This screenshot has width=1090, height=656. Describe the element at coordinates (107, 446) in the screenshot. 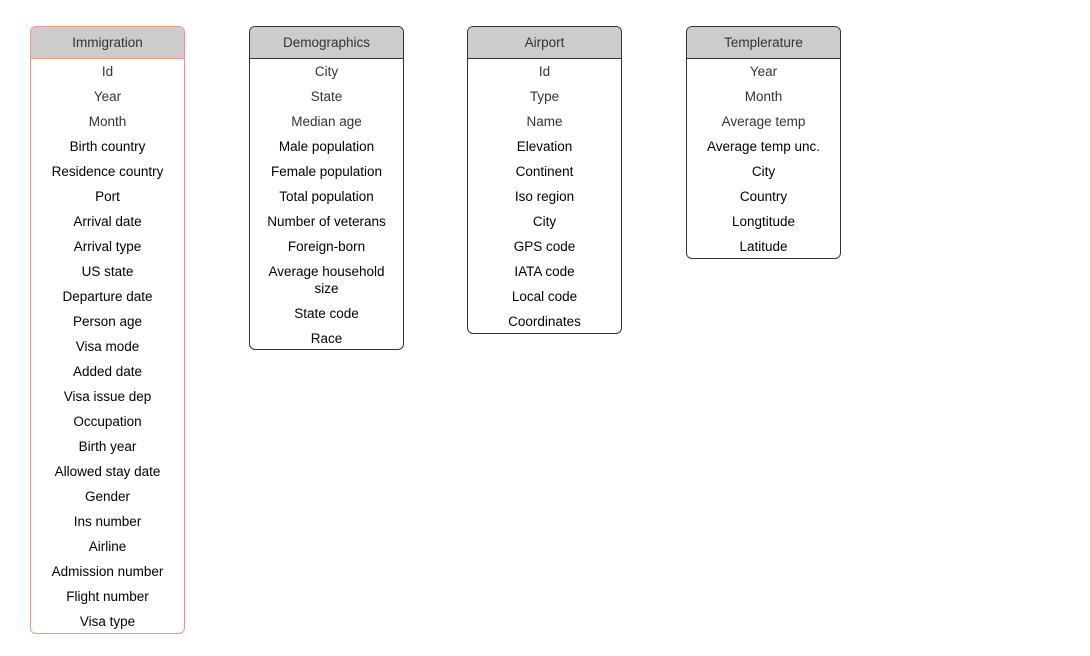

I see `field-row: Birth year` at that location.